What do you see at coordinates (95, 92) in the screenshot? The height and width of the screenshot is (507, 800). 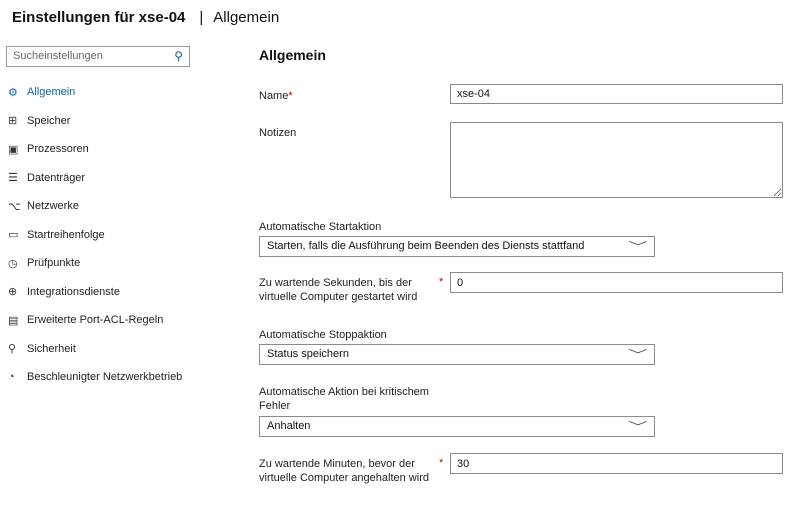 I see `sidebar-item-allgemein: ⚙ Allgemein` at bounding box center [95, 92].